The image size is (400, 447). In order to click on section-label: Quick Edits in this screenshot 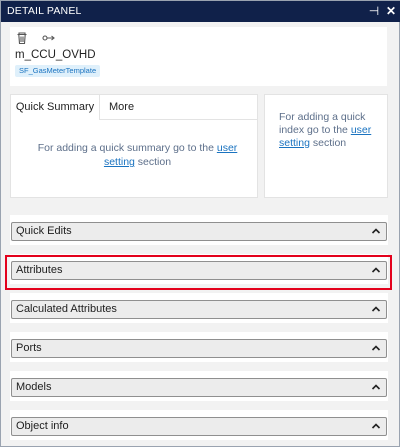, I will do `click(44, 231)`.